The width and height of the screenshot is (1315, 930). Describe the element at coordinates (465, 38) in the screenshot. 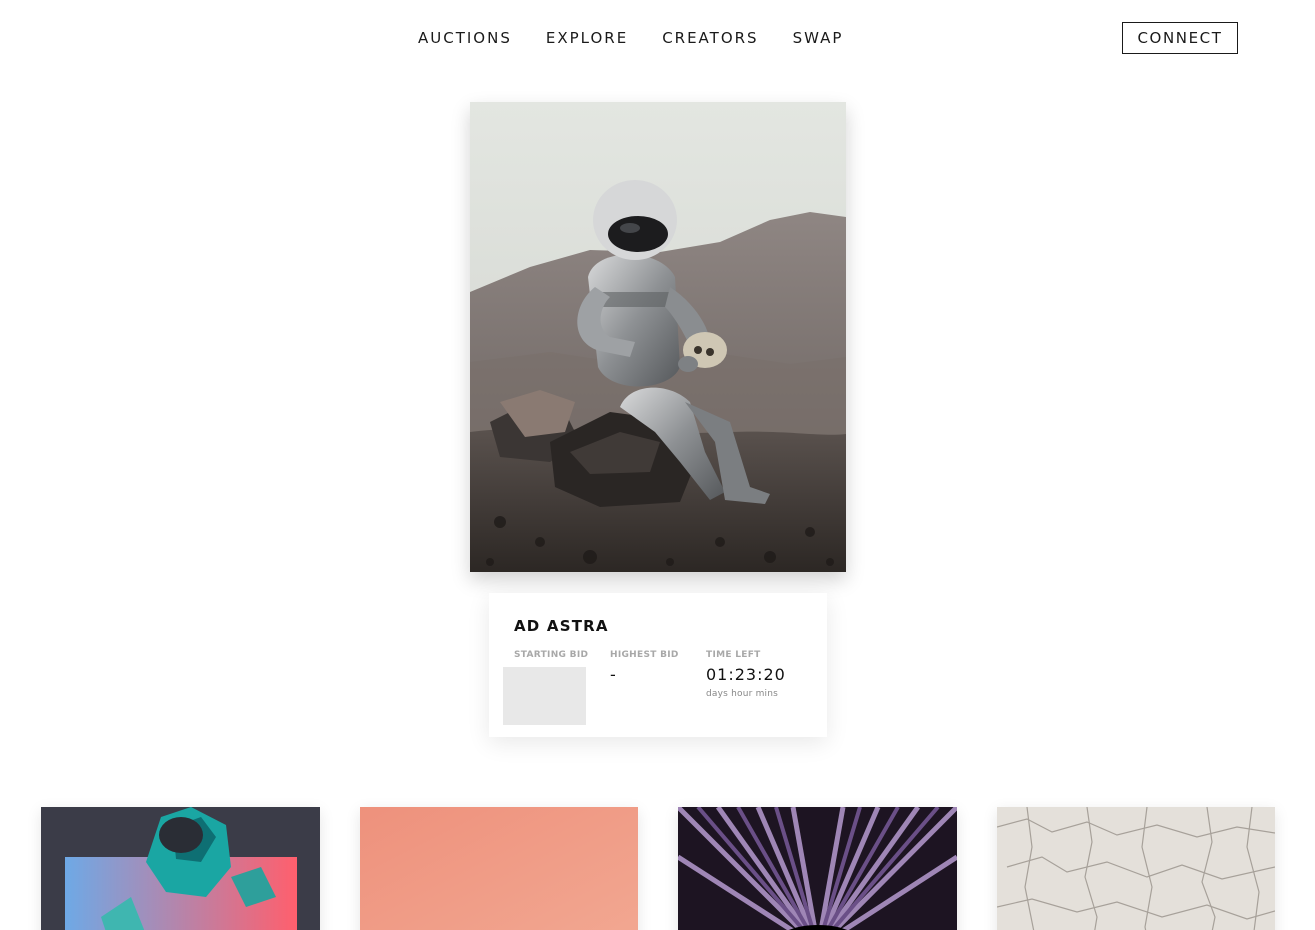

I see `nav-link-auctions: AUCTIONS` at that location.